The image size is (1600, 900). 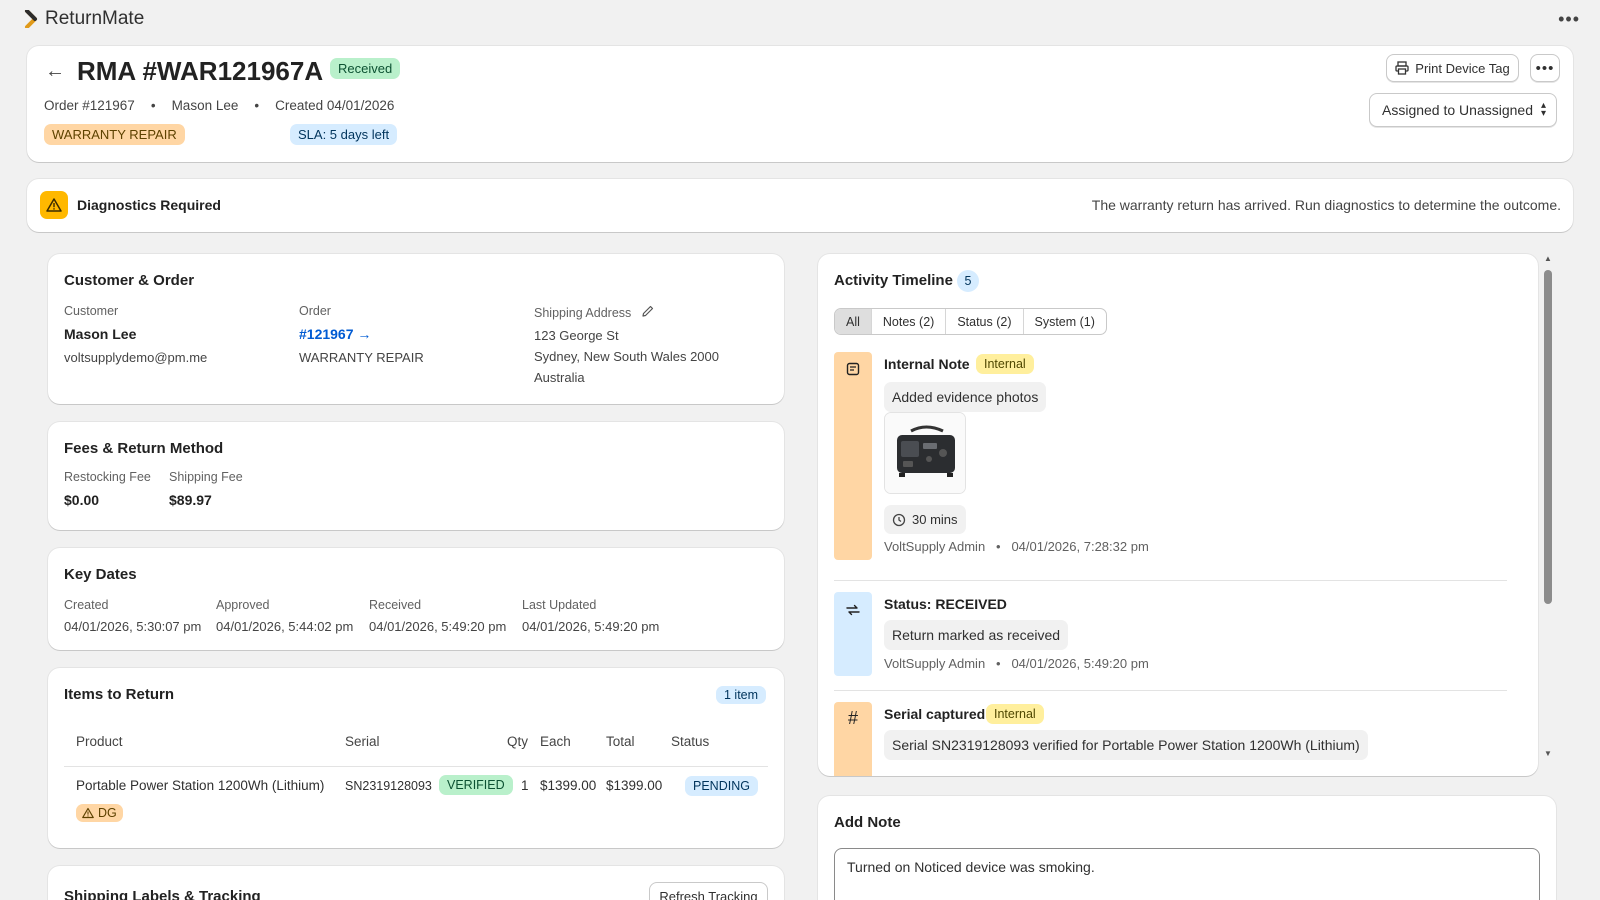 I want to click on section-title: Activity Timeline, so click(x=893, y=280).